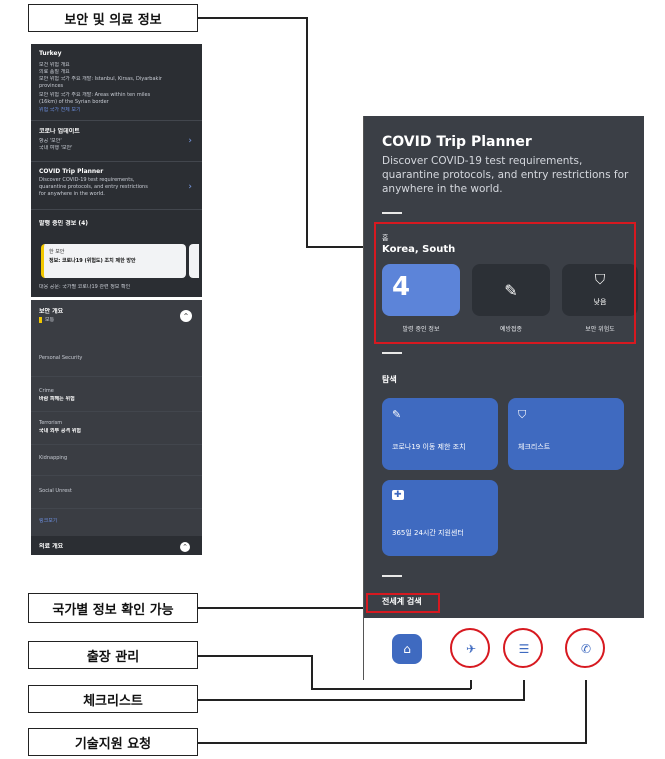 This screenshot has height=759, width=665. I want to click on highlight-global-search, so click(403, 603).